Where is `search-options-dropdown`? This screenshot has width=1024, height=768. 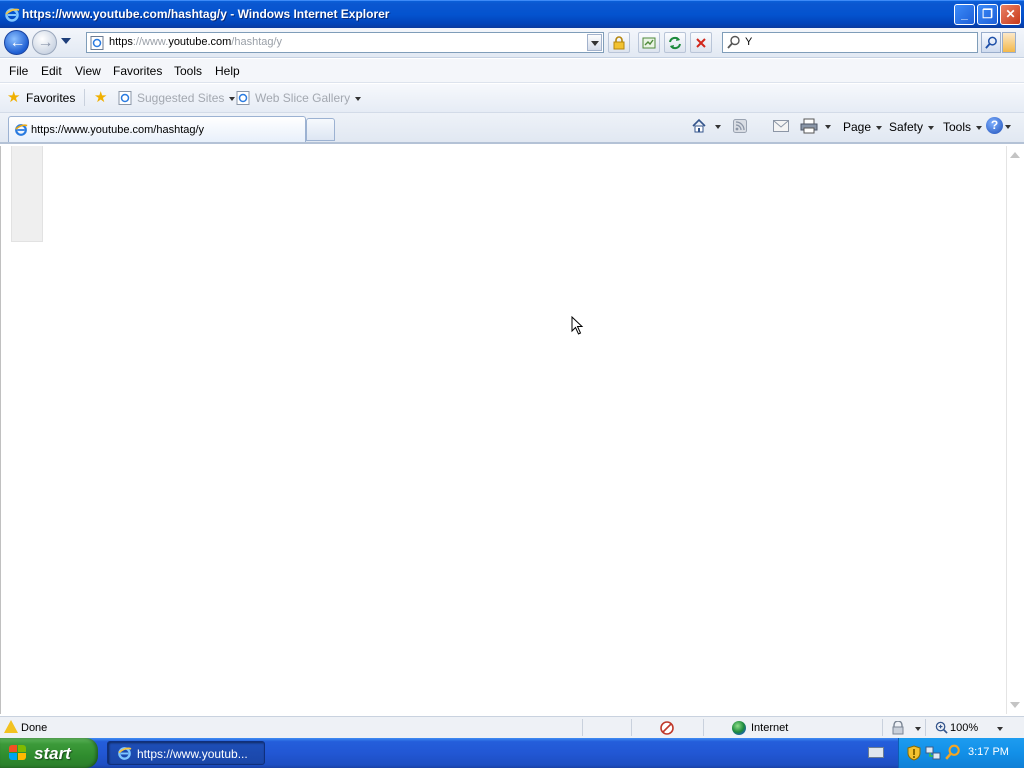 search-options-dropdown is located at coordinates (1009, 42).